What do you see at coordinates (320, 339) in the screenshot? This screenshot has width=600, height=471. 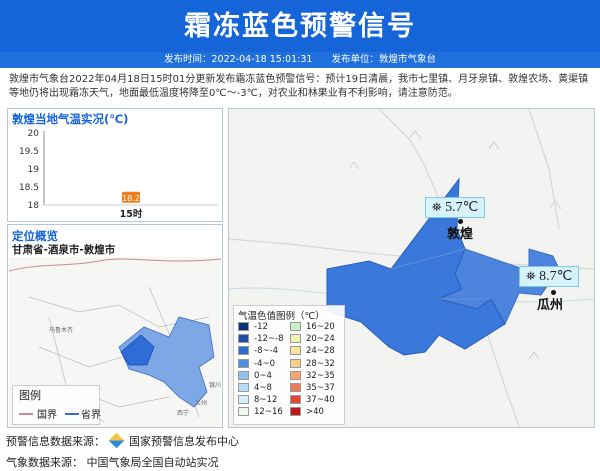 I see `color-legend-label: 20~24` at bounding box center [320, 339].